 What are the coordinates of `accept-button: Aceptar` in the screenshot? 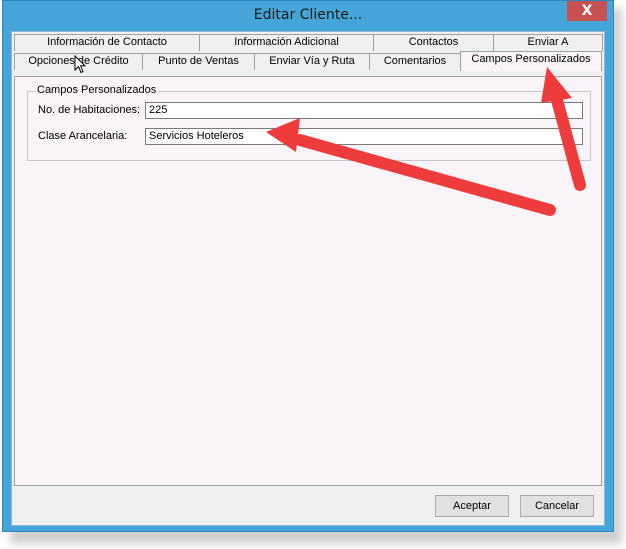 It's located at (472, 506).